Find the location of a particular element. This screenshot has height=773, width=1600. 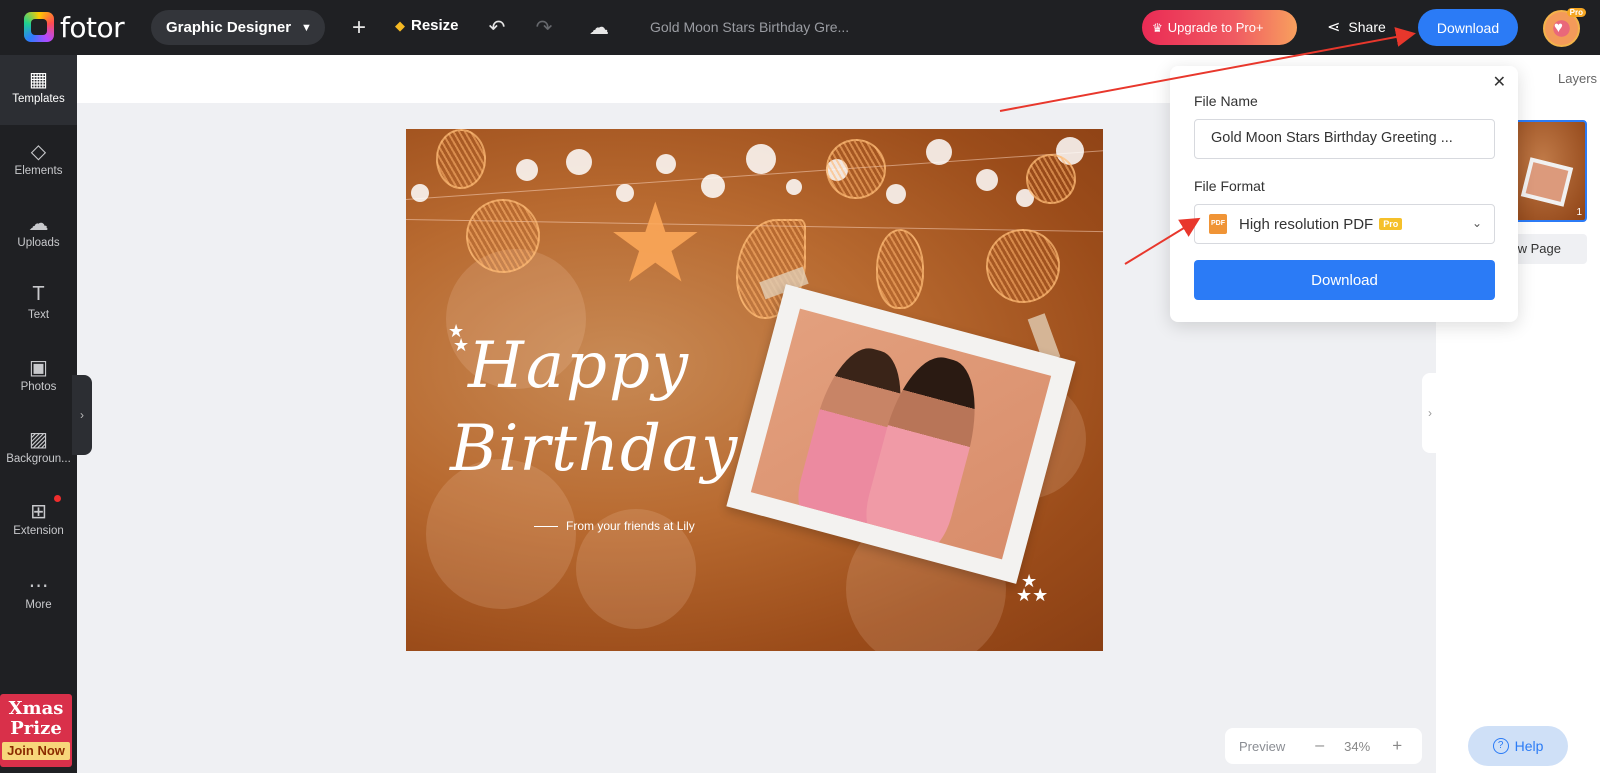

file-format-label: File Format is located at coordinates (1229, 186).